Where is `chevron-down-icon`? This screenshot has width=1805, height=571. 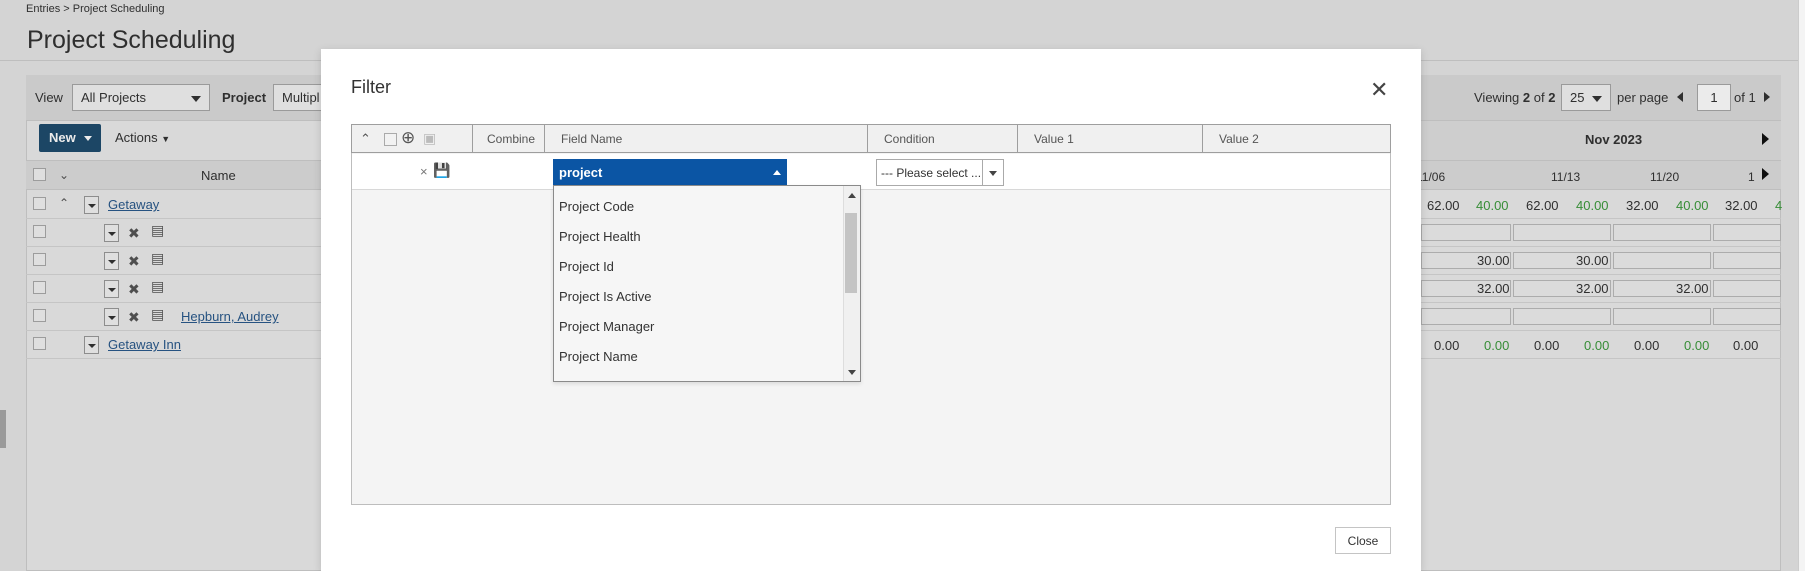 chevron-down-icon is located at coordinates (993, 173).